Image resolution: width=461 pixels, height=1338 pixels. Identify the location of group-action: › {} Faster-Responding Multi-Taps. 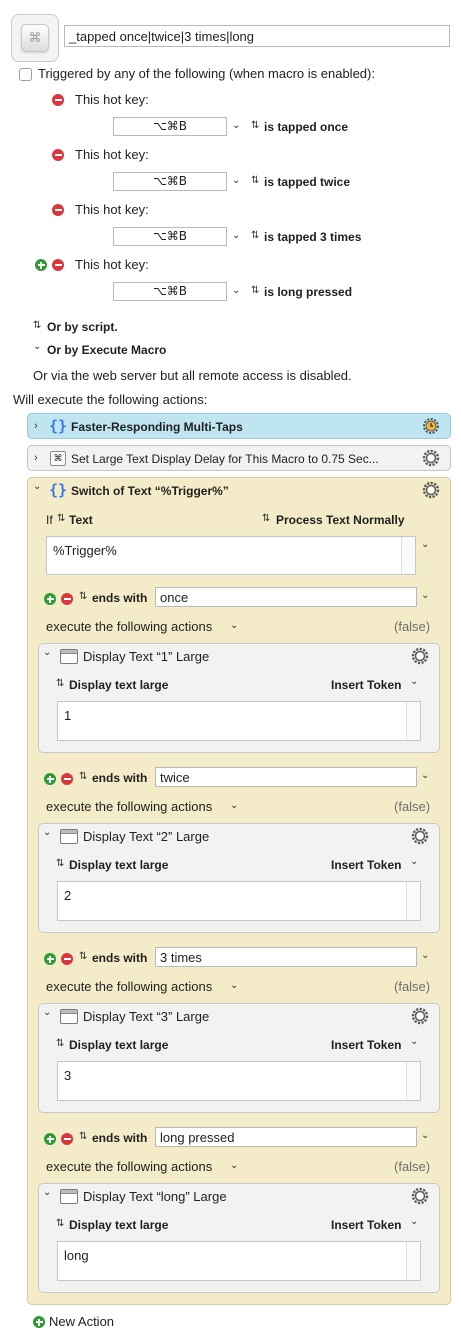
(239, 426).